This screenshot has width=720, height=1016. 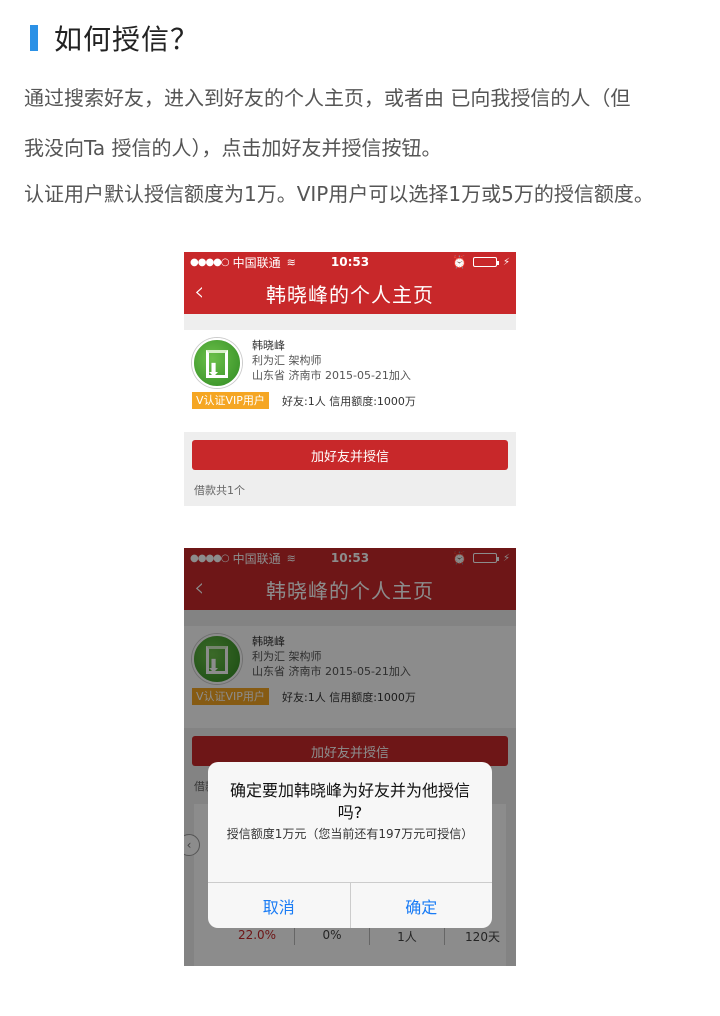 I want to click on add-friend-and-credit-button: 加好友并授信, so click(x=350, y=455).